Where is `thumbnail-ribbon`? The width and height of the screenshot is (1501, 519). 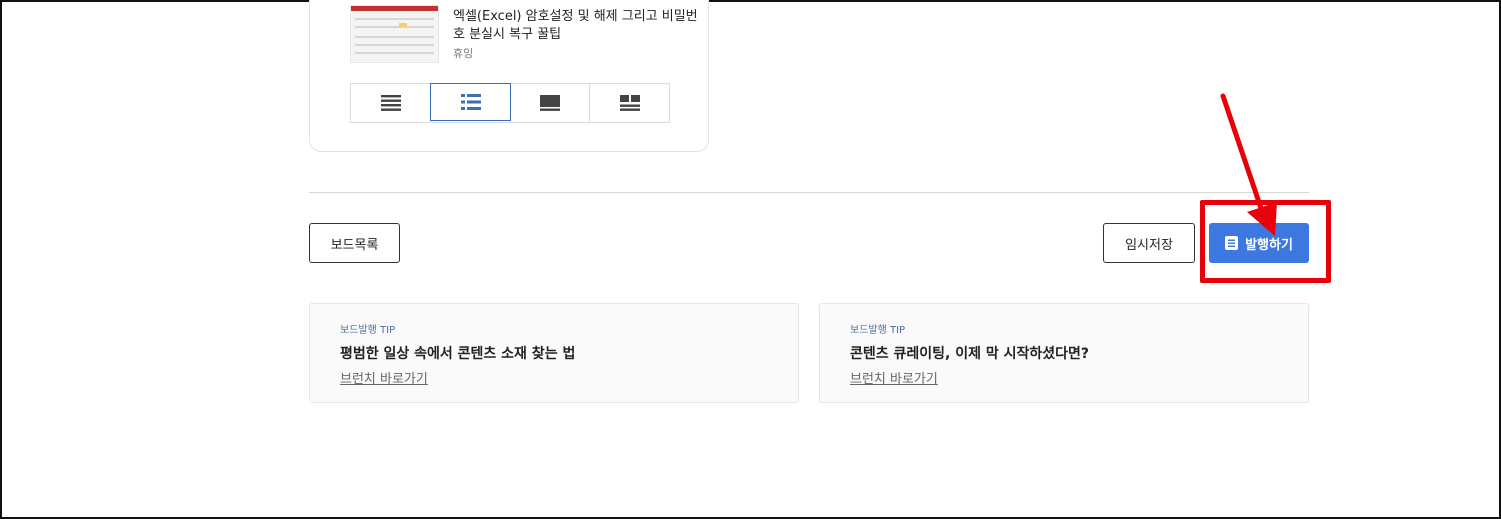
thumbnail-ribbon is located at coordinates (394, 8).